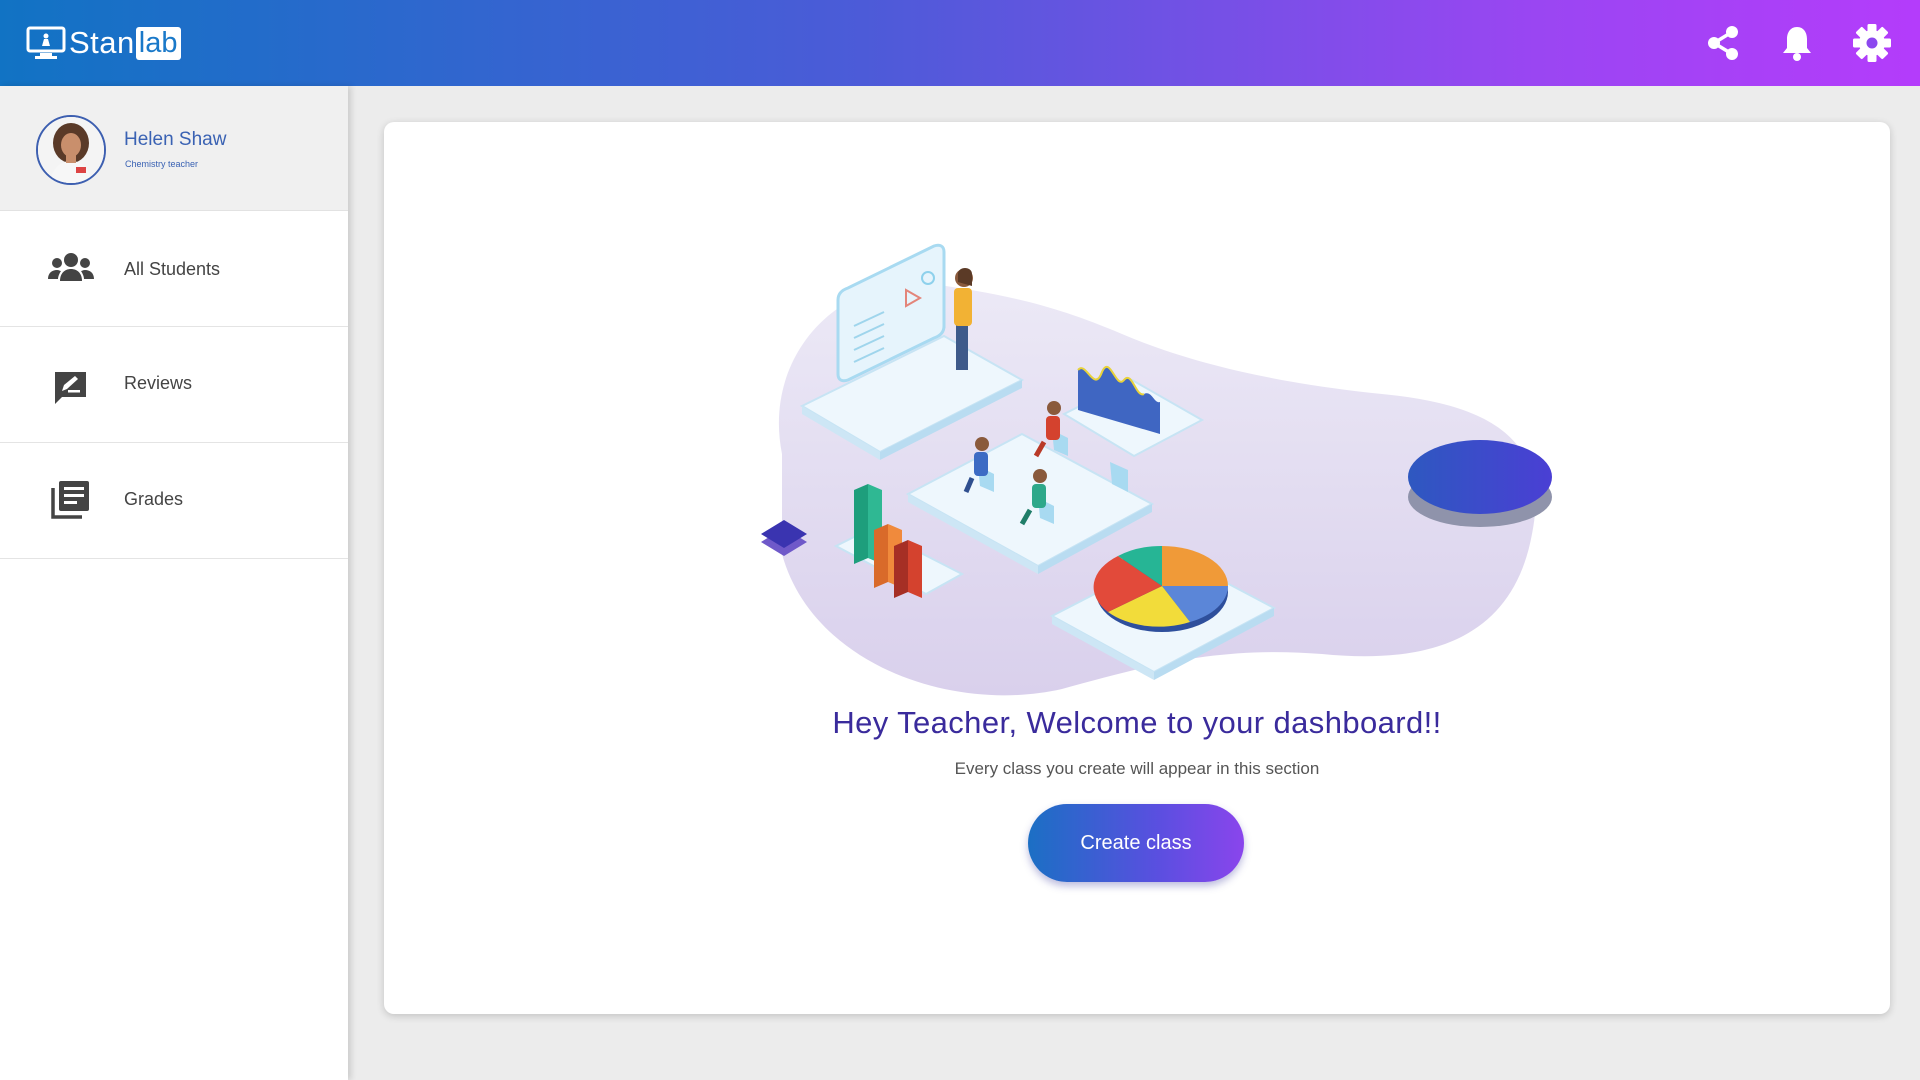  I want to click on sidebar-item-reviews: Reviews, so click(174, 385).